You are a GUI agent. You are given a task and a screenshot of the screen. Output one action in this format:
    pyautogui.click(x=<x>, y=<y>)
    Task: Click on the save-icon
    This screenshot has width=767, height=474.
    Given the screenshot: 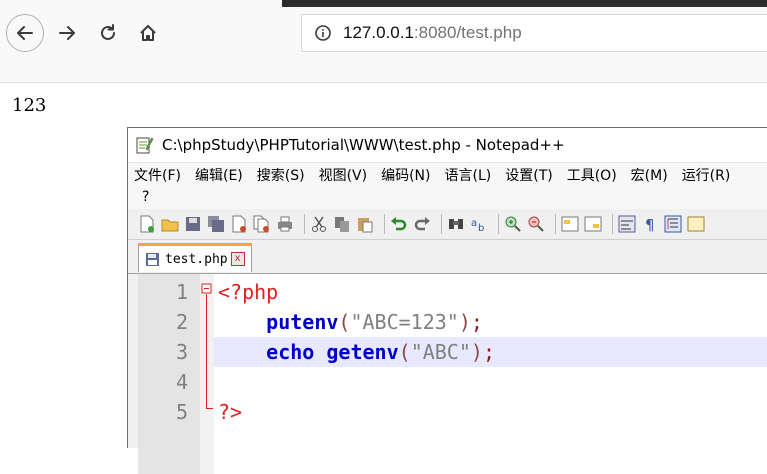 What is the action you would take?
    pyautogui.click(x=193, y=224)
    